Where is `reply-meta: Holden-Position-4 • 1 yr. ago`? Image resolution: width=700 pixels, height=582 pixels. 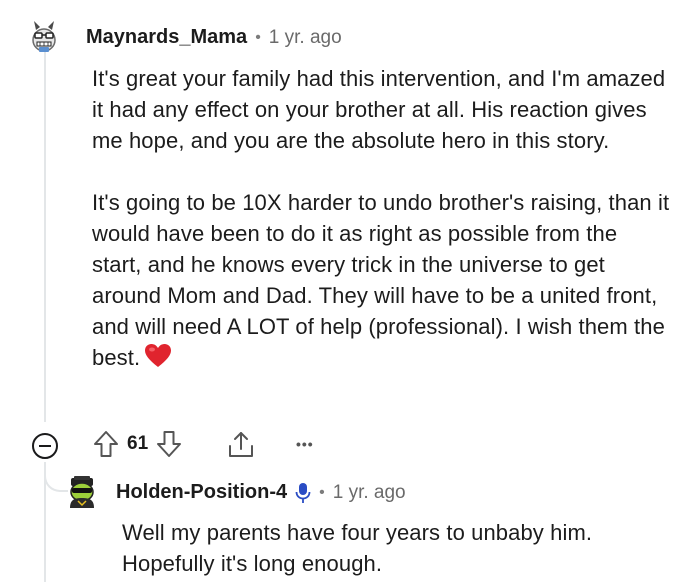
reply-meta: Holden-Position-4 • 1 yr. ago is located at coordinates (261, 492).